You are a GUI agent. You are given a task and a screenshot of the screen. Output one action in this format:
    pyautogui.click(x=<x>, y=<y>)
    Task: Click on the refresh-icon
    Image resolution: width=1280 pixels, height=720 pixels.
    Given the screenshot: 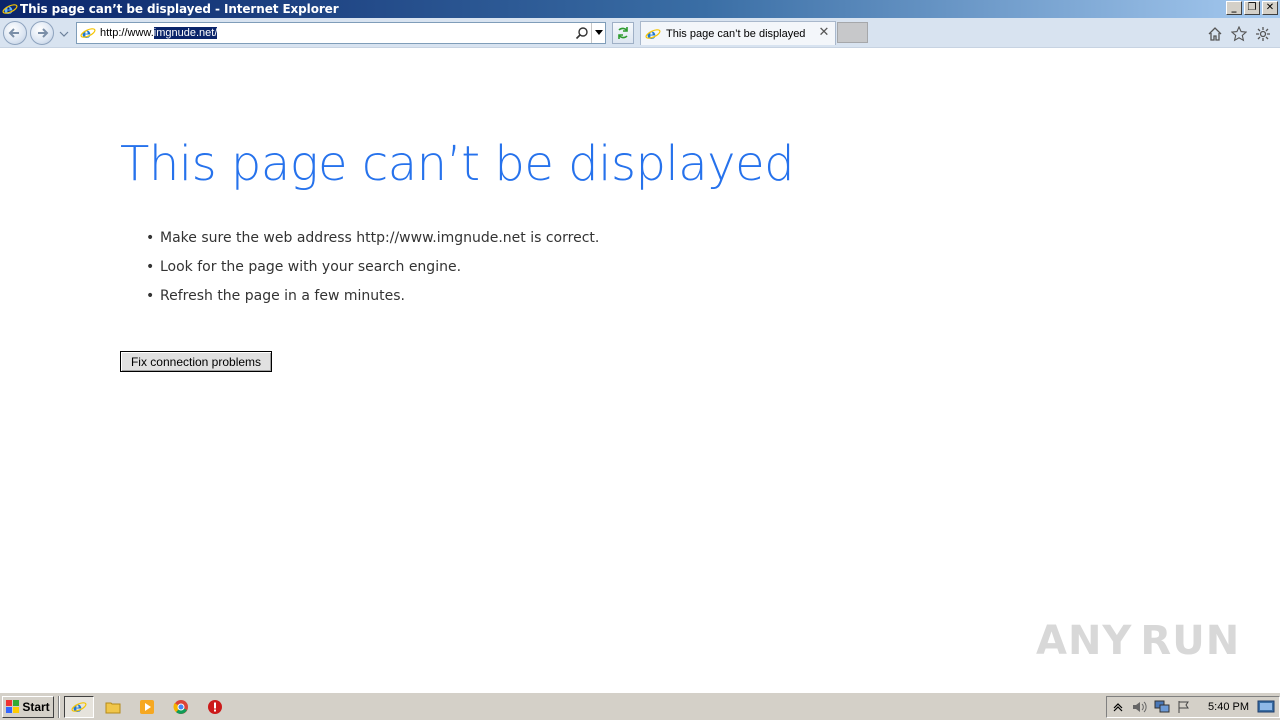 What is the action you would take?
    pyautogui.click(x=623, y=33)
    